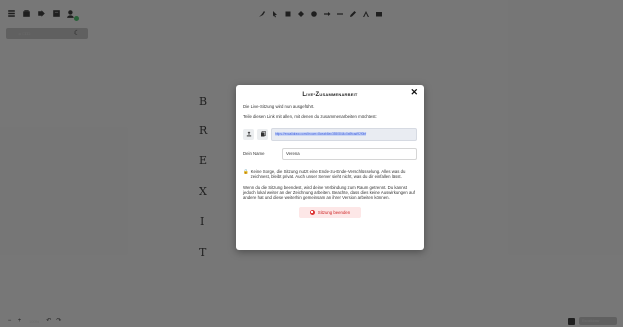 This screenshot has width=623, height=327. I want to click on end-session-button: Sitzung beenden, so click(330, 212).